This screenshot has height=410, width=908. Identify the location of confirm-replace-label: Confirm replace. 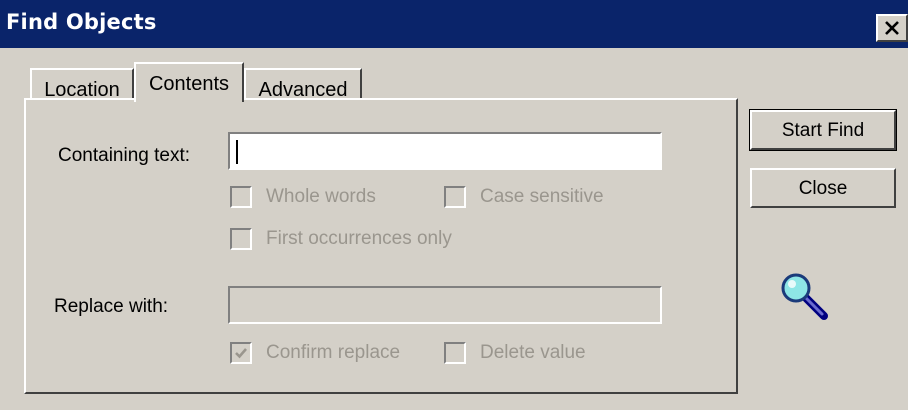
(333, 352).